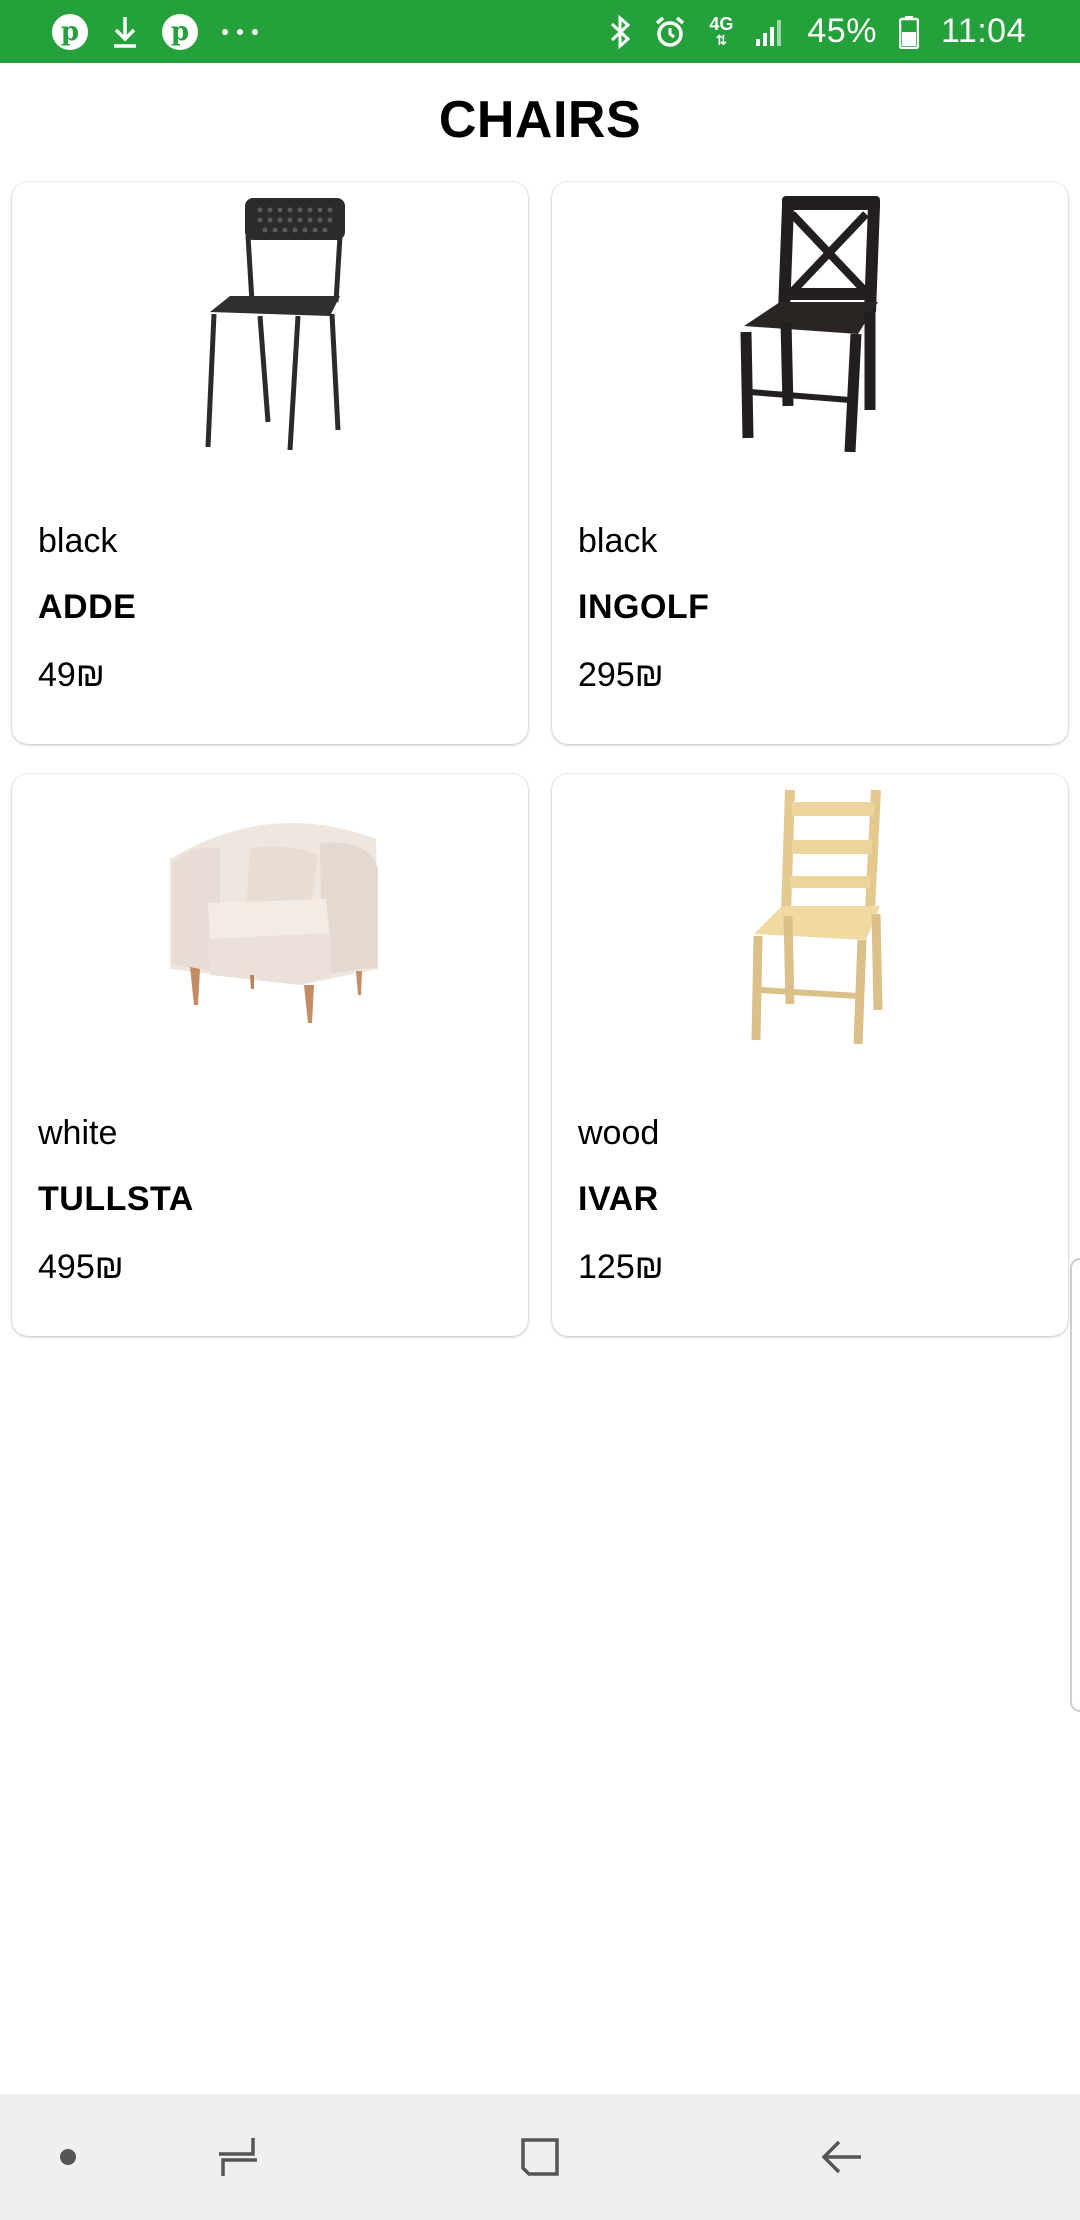 This screenshot has height=2220, width=1080. Describe the element at coordinates (71, 675) in the screenshot. I see `product-price: 49₪` at that location.